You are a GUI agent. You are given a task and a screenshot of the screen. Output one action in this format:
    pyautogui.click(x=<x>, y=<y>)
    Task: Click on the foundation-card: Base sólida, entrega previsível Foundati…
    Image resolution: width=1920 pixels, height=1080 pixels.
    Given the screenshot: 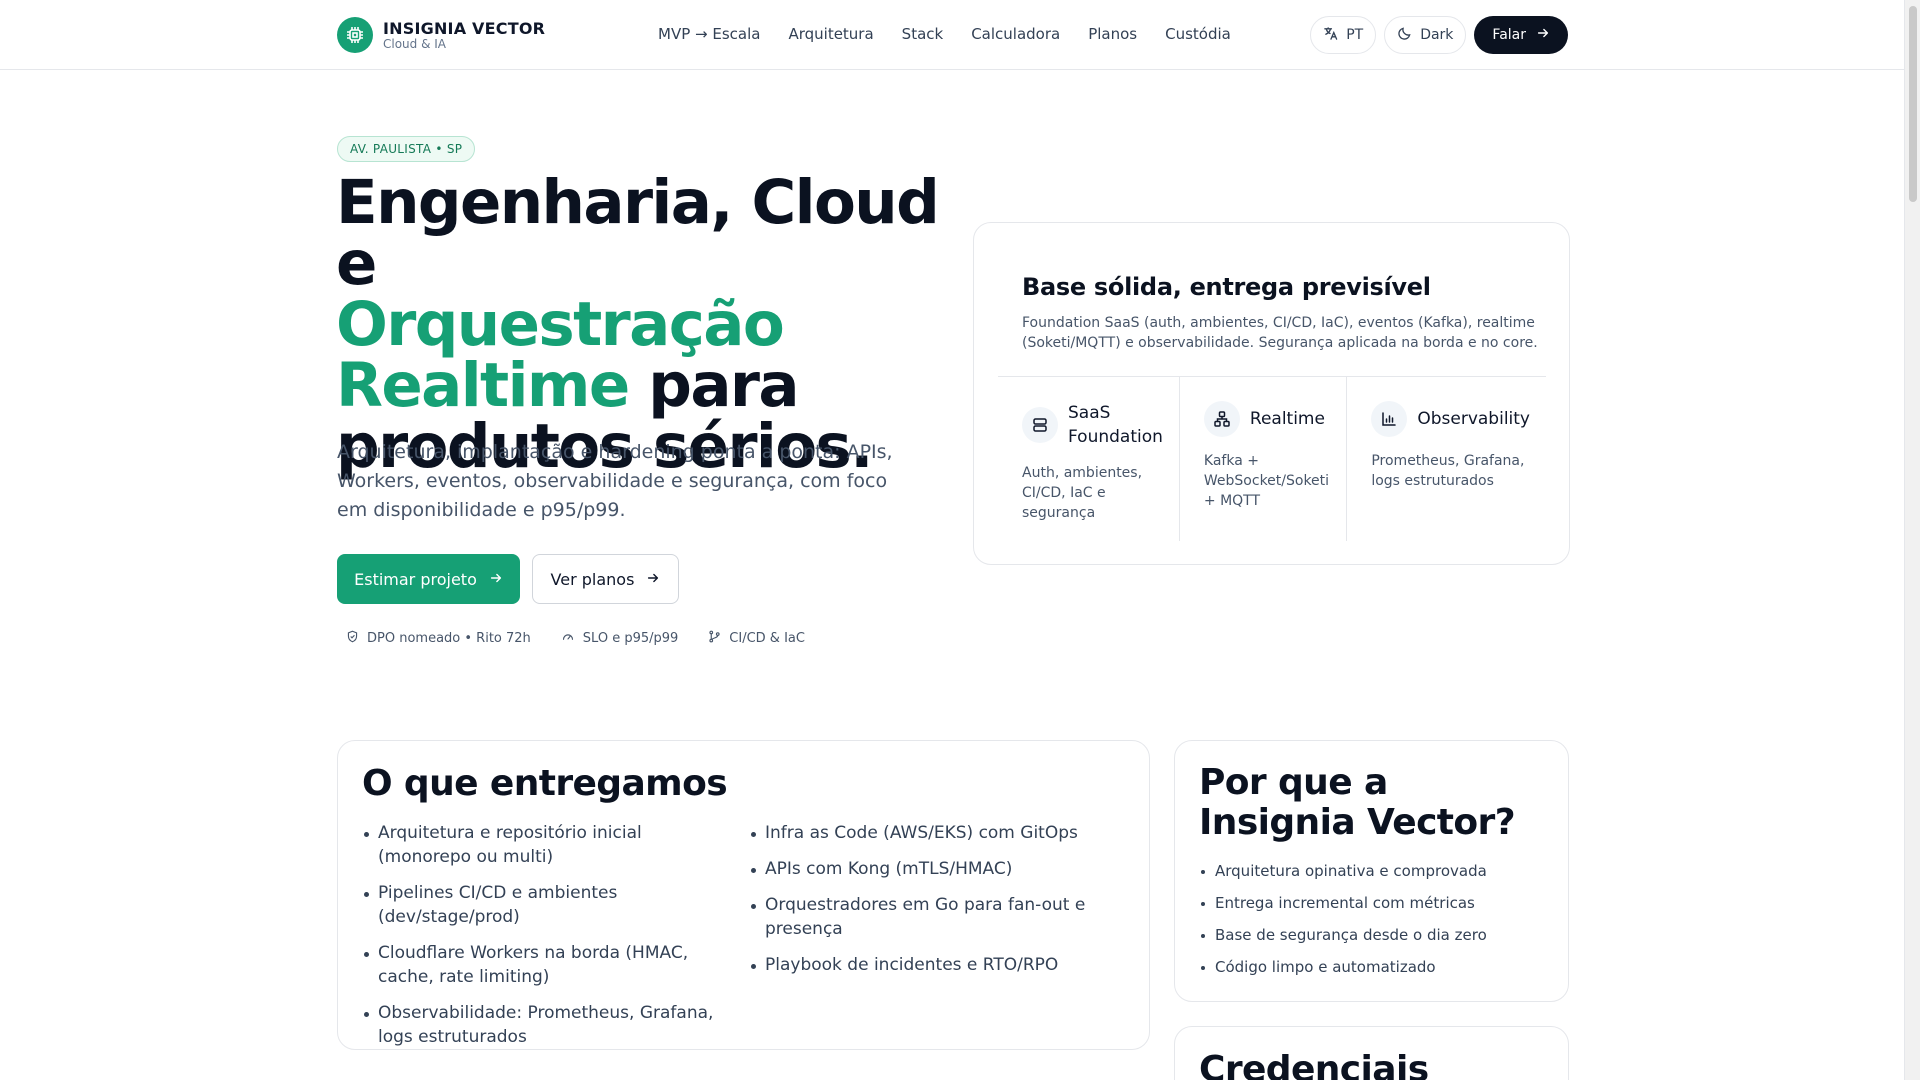 What is the action you would take?
    pyautogui.click(x=1271, y=393)
    